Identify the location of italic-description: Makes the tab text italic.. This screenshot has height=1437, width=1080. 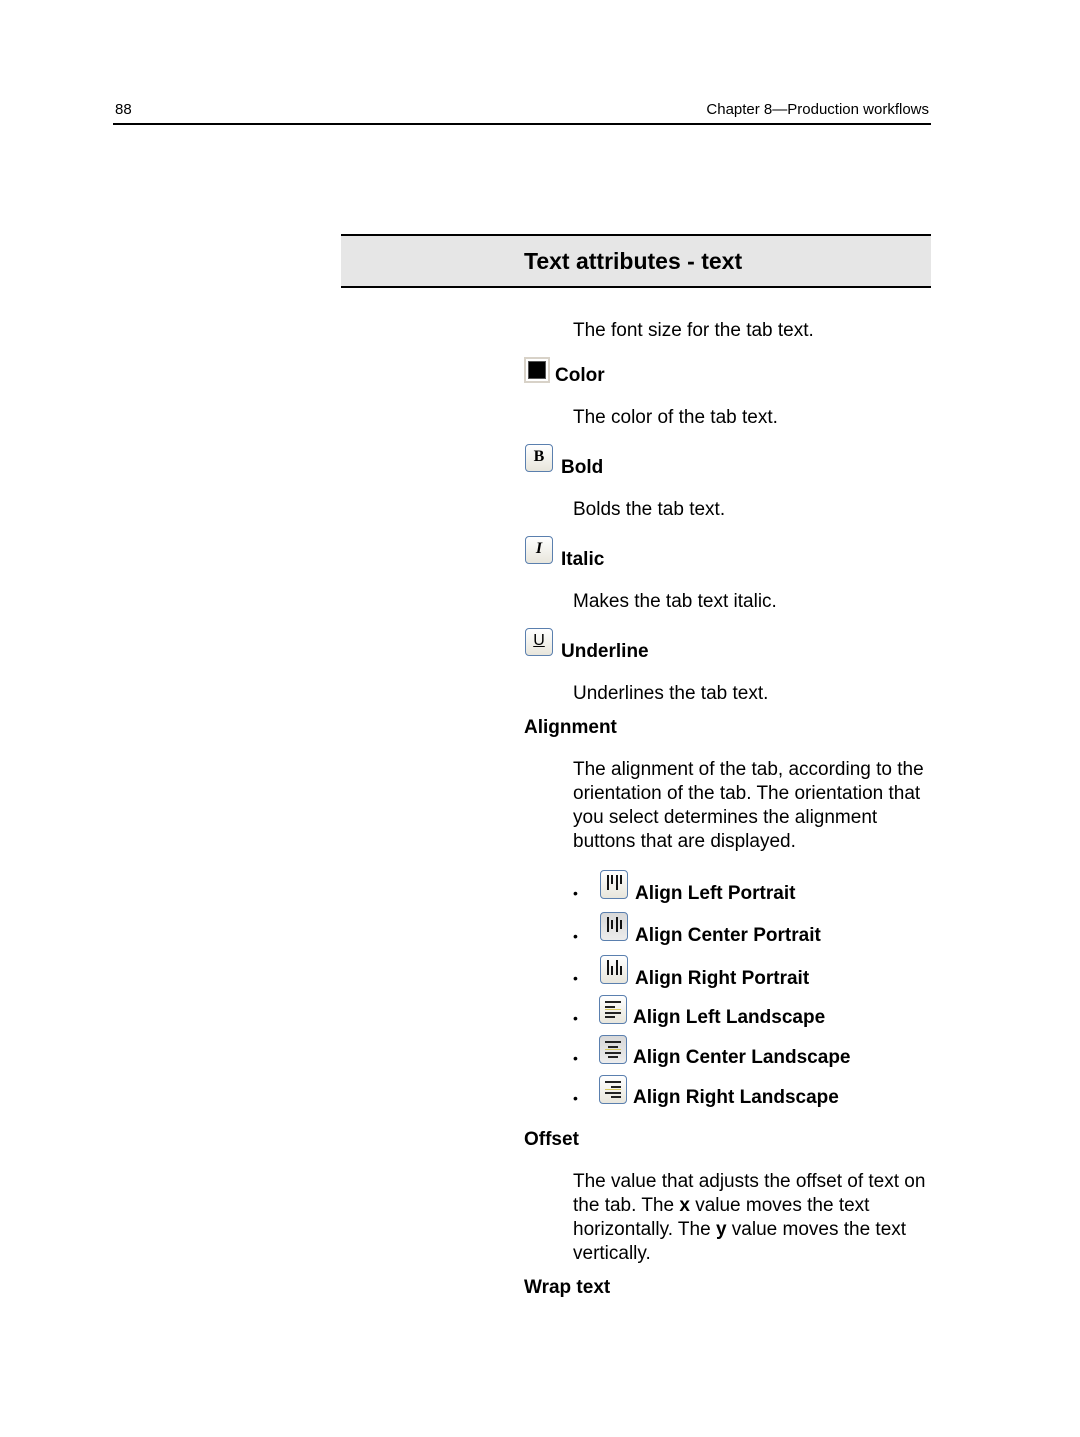
(675, 601).